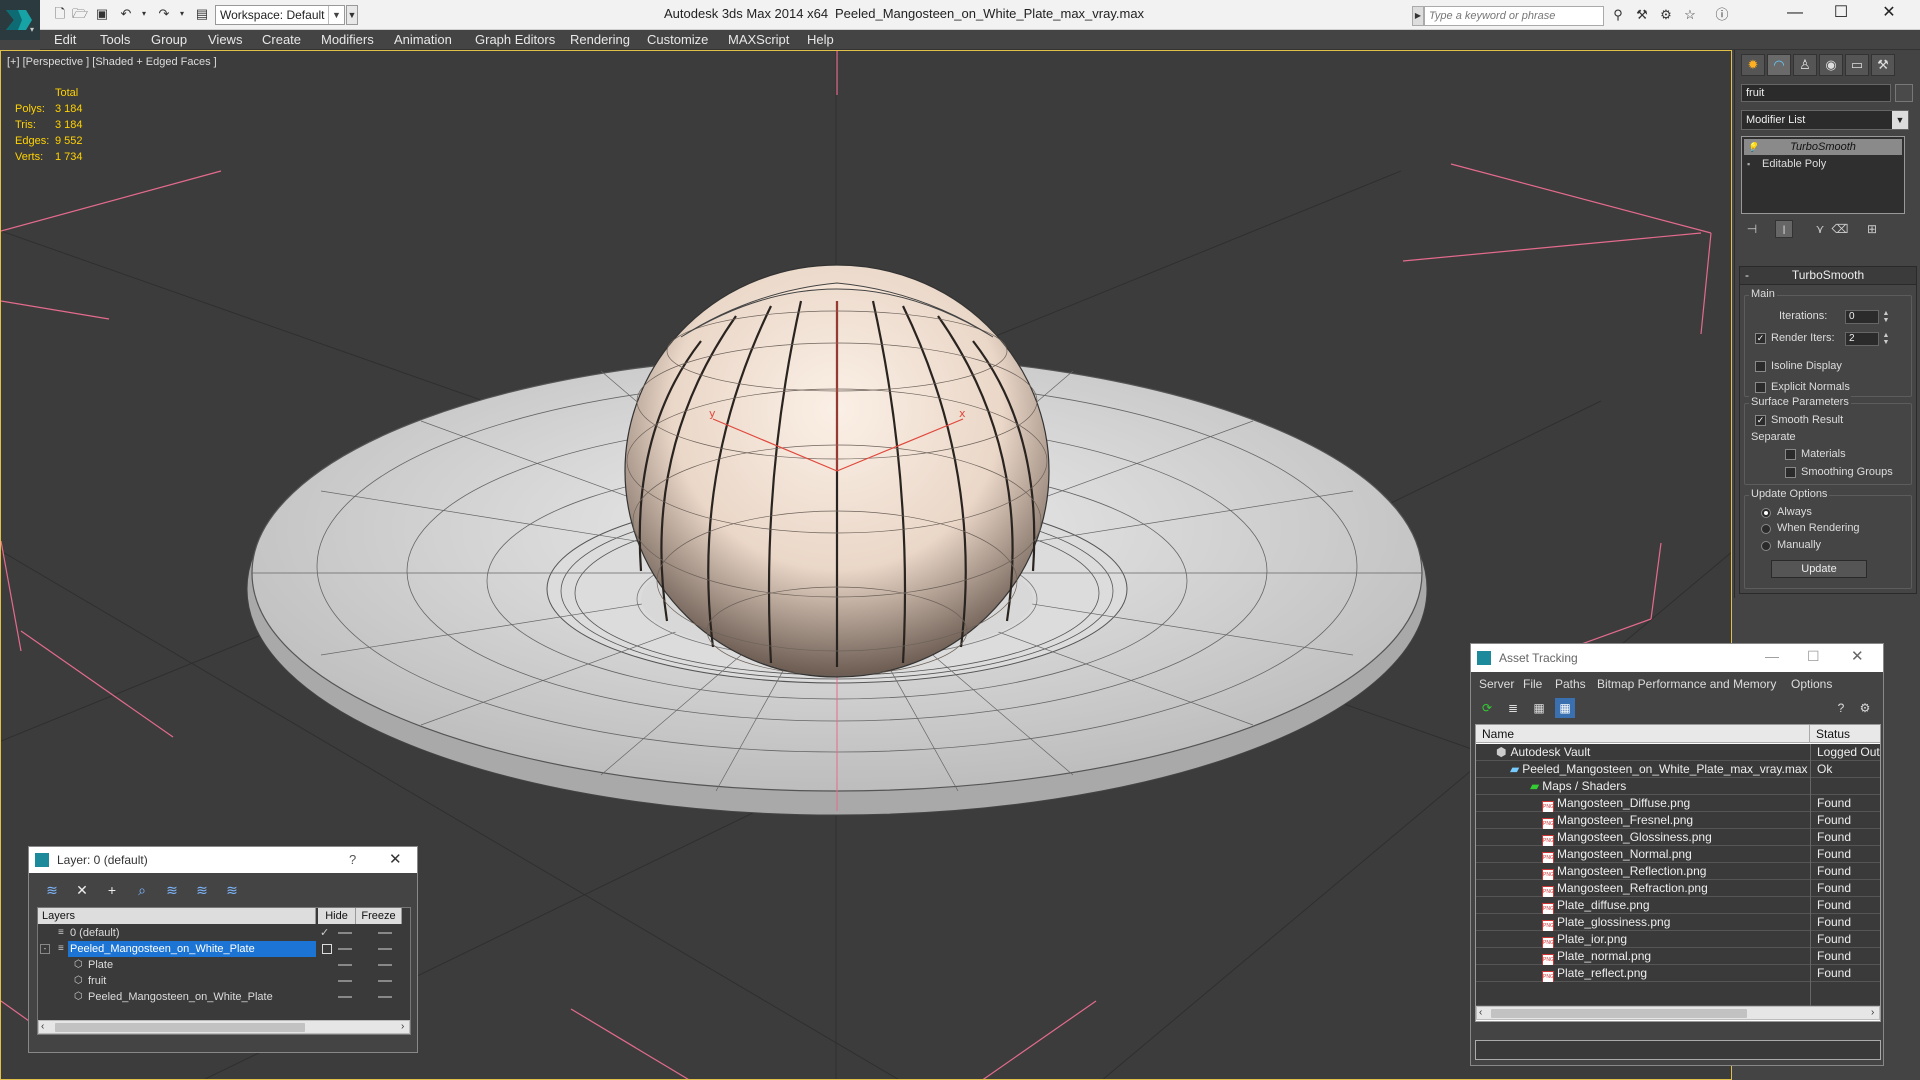 The image size is (1920, 1080). Describe the element at coordinates (1677, 658) in the screenshot. I see `asset-window-titlebar: Asset Tracking — ☐ ✕` at that location.